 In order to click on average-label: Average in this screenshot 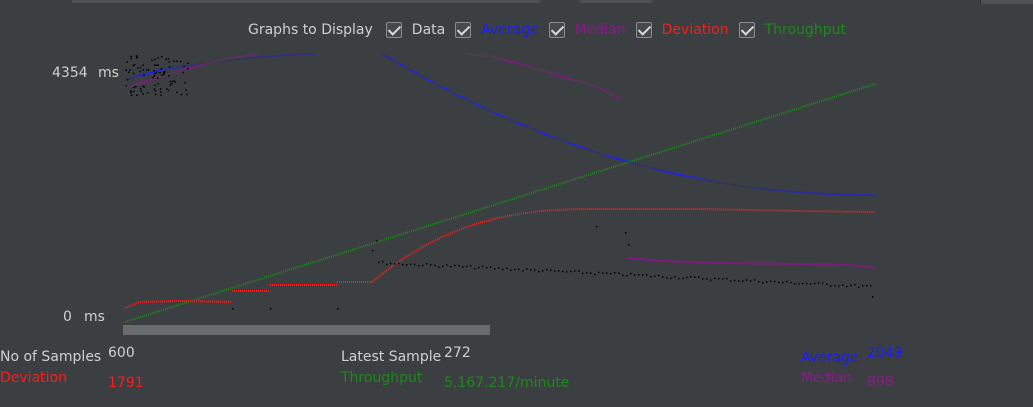, I will do `click(830, 358)`.